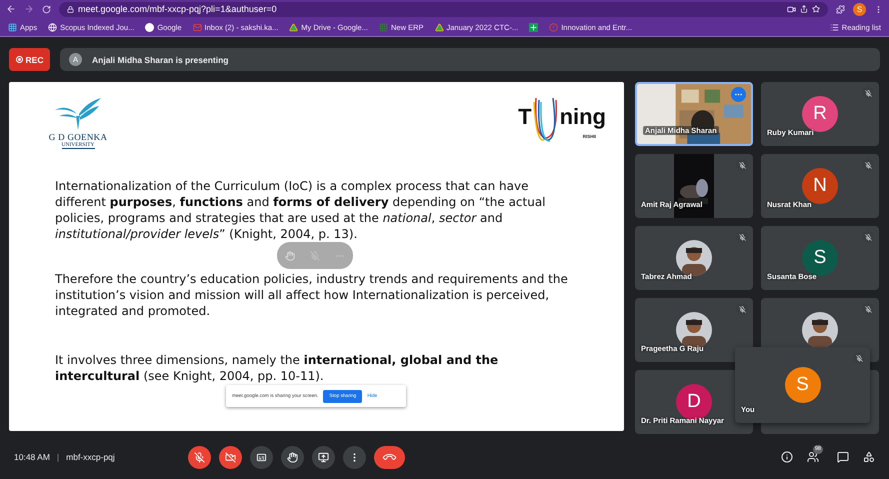 The width and height of the screenshot is (889, 479). I want to click on presenter-text: Anjali Midha Sharan is presenting, so click(160, 59).